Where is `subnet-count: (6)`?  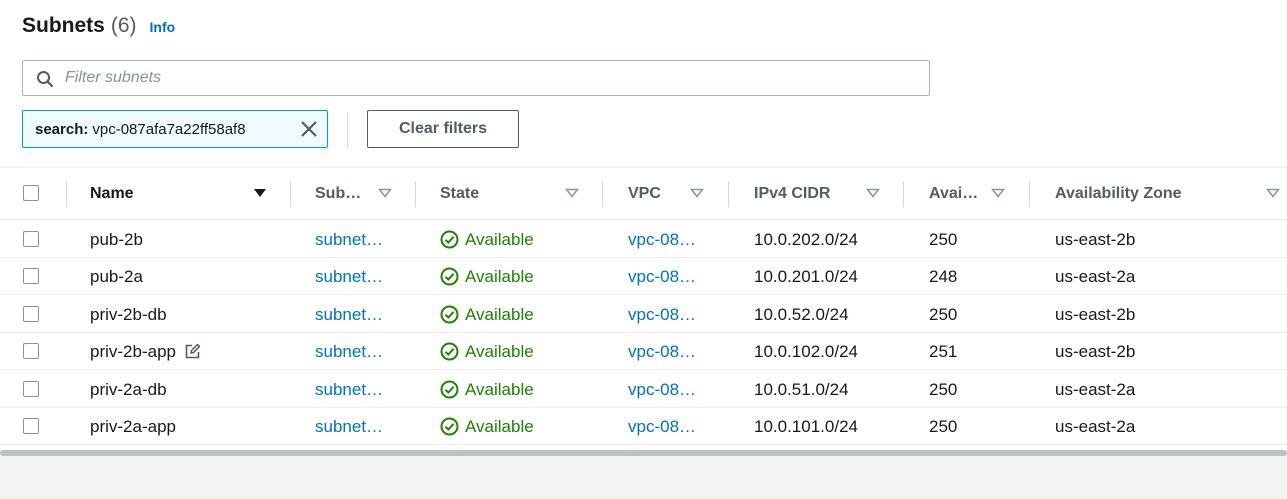 subnet-count: (6) is located at coordinates (123, 25).